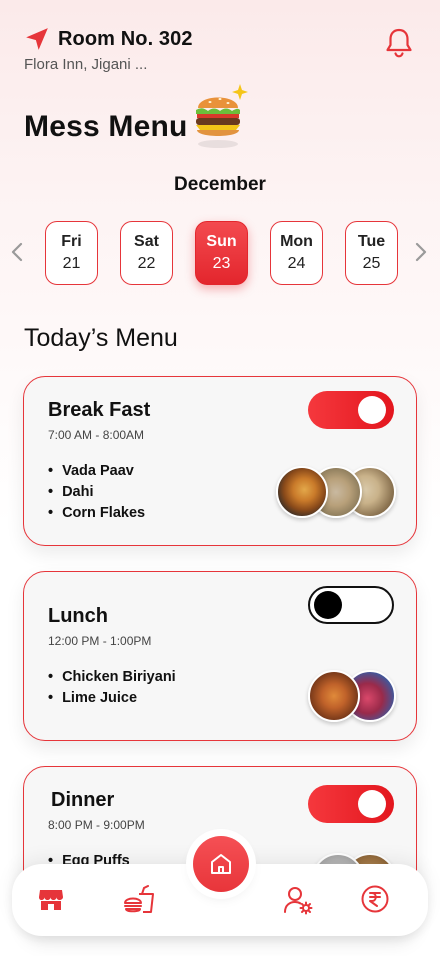 This screenshot has width=440, height=956. What do you see at coordinates (96, 471) in the screenshot?
I see `list-item: Vada Paav` at bounding box center [96, 471].